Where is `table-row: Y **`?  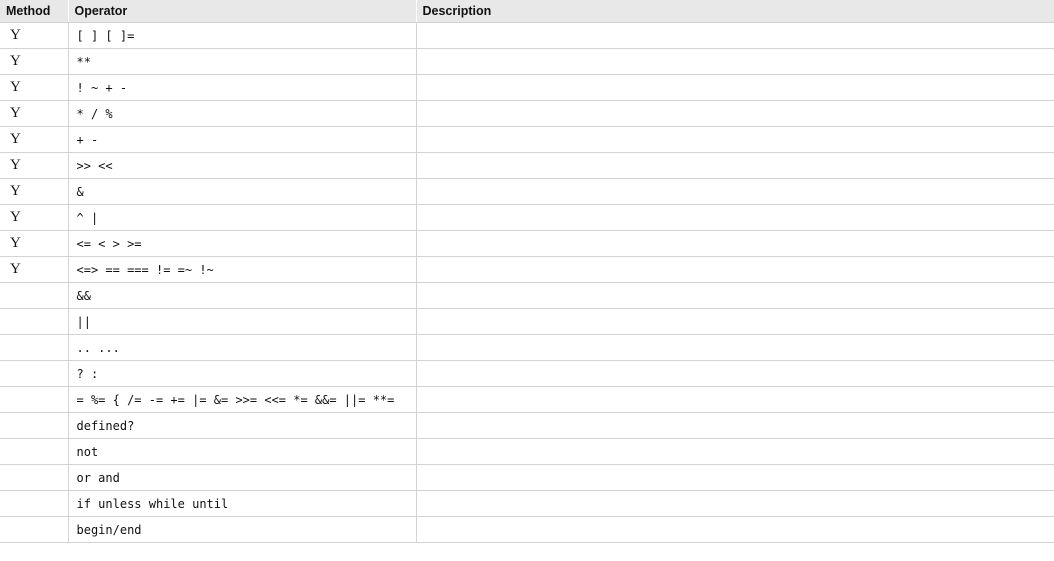
table-row: Y ** is located at coordinates (527, 61).